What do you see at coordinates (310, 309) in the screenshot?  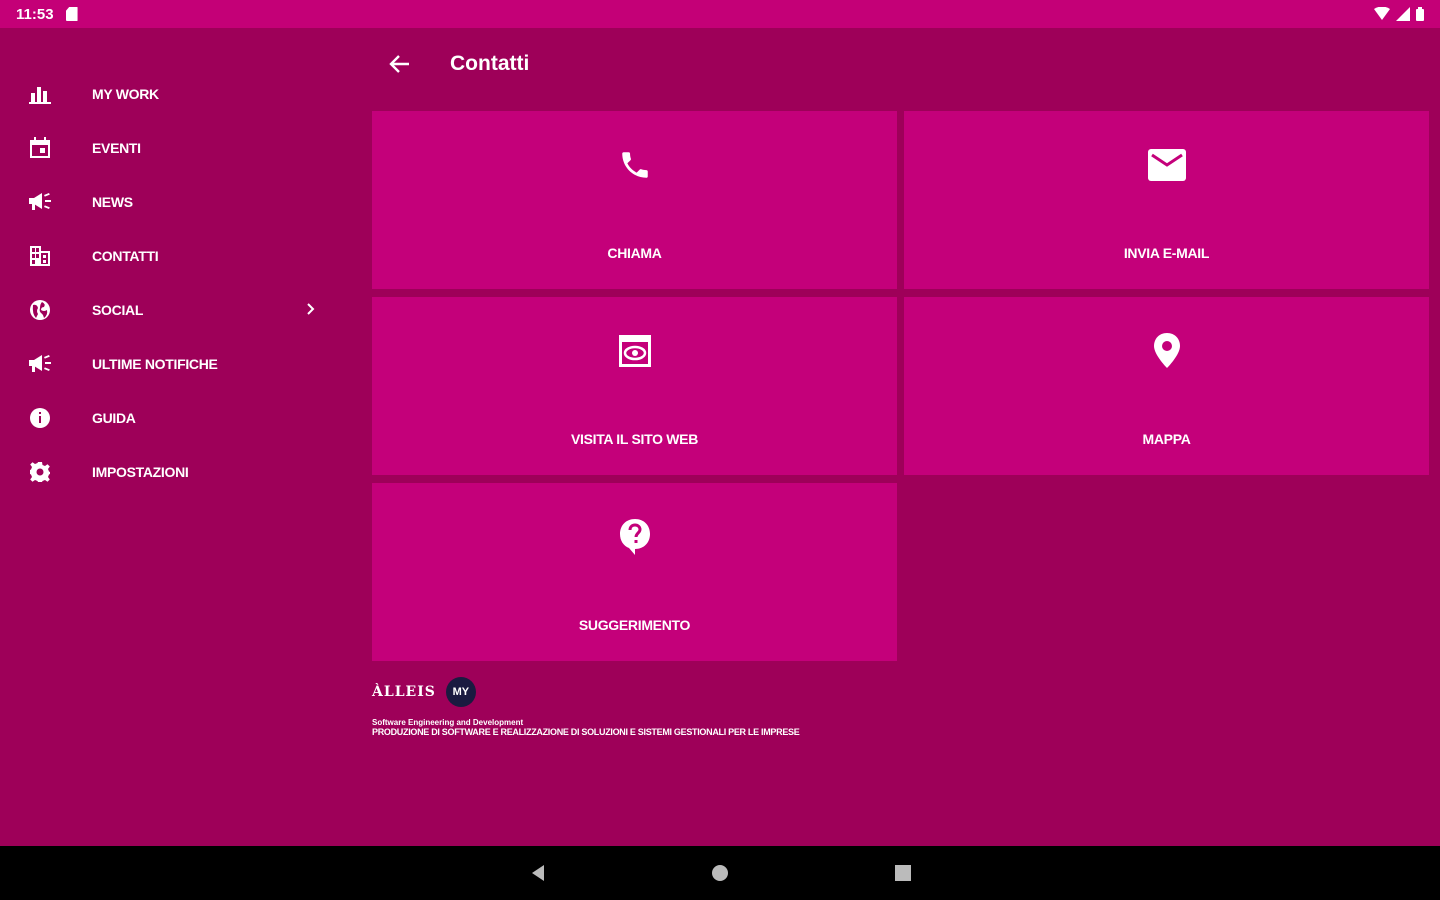 I see `chevron-right-icon` at bounding box center [310, 309].